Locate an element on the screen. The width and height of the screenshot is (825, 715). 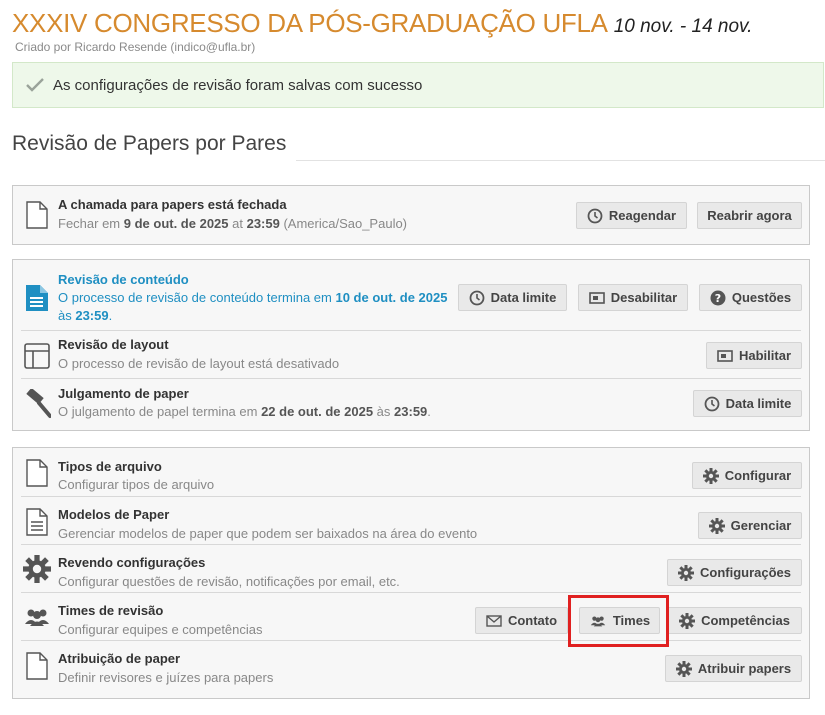
questions-button: ? Questões is located at coordinates (750, 297).